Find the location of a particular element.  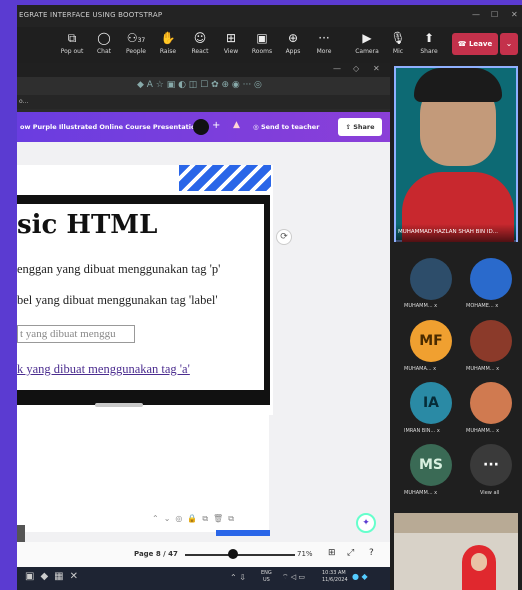

chevron-down-icon: ⌄ is located at coordinates (509, 43).